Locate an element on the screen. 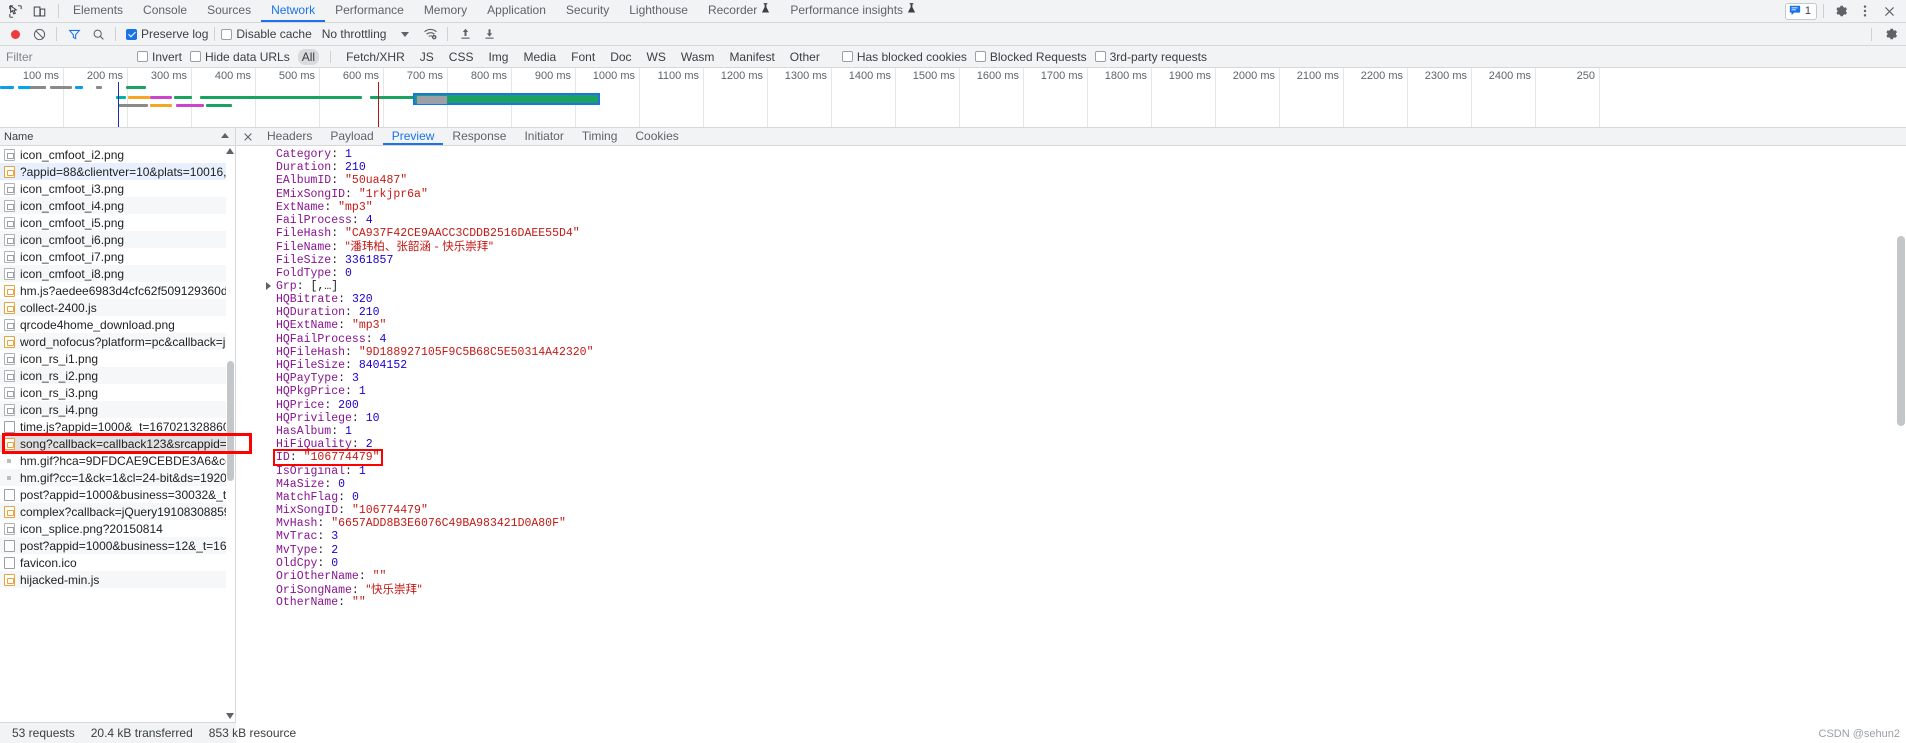 The width and height of the screenshot is (1906, 743). expand-triangle-icon is located at coordinates (268, 285).